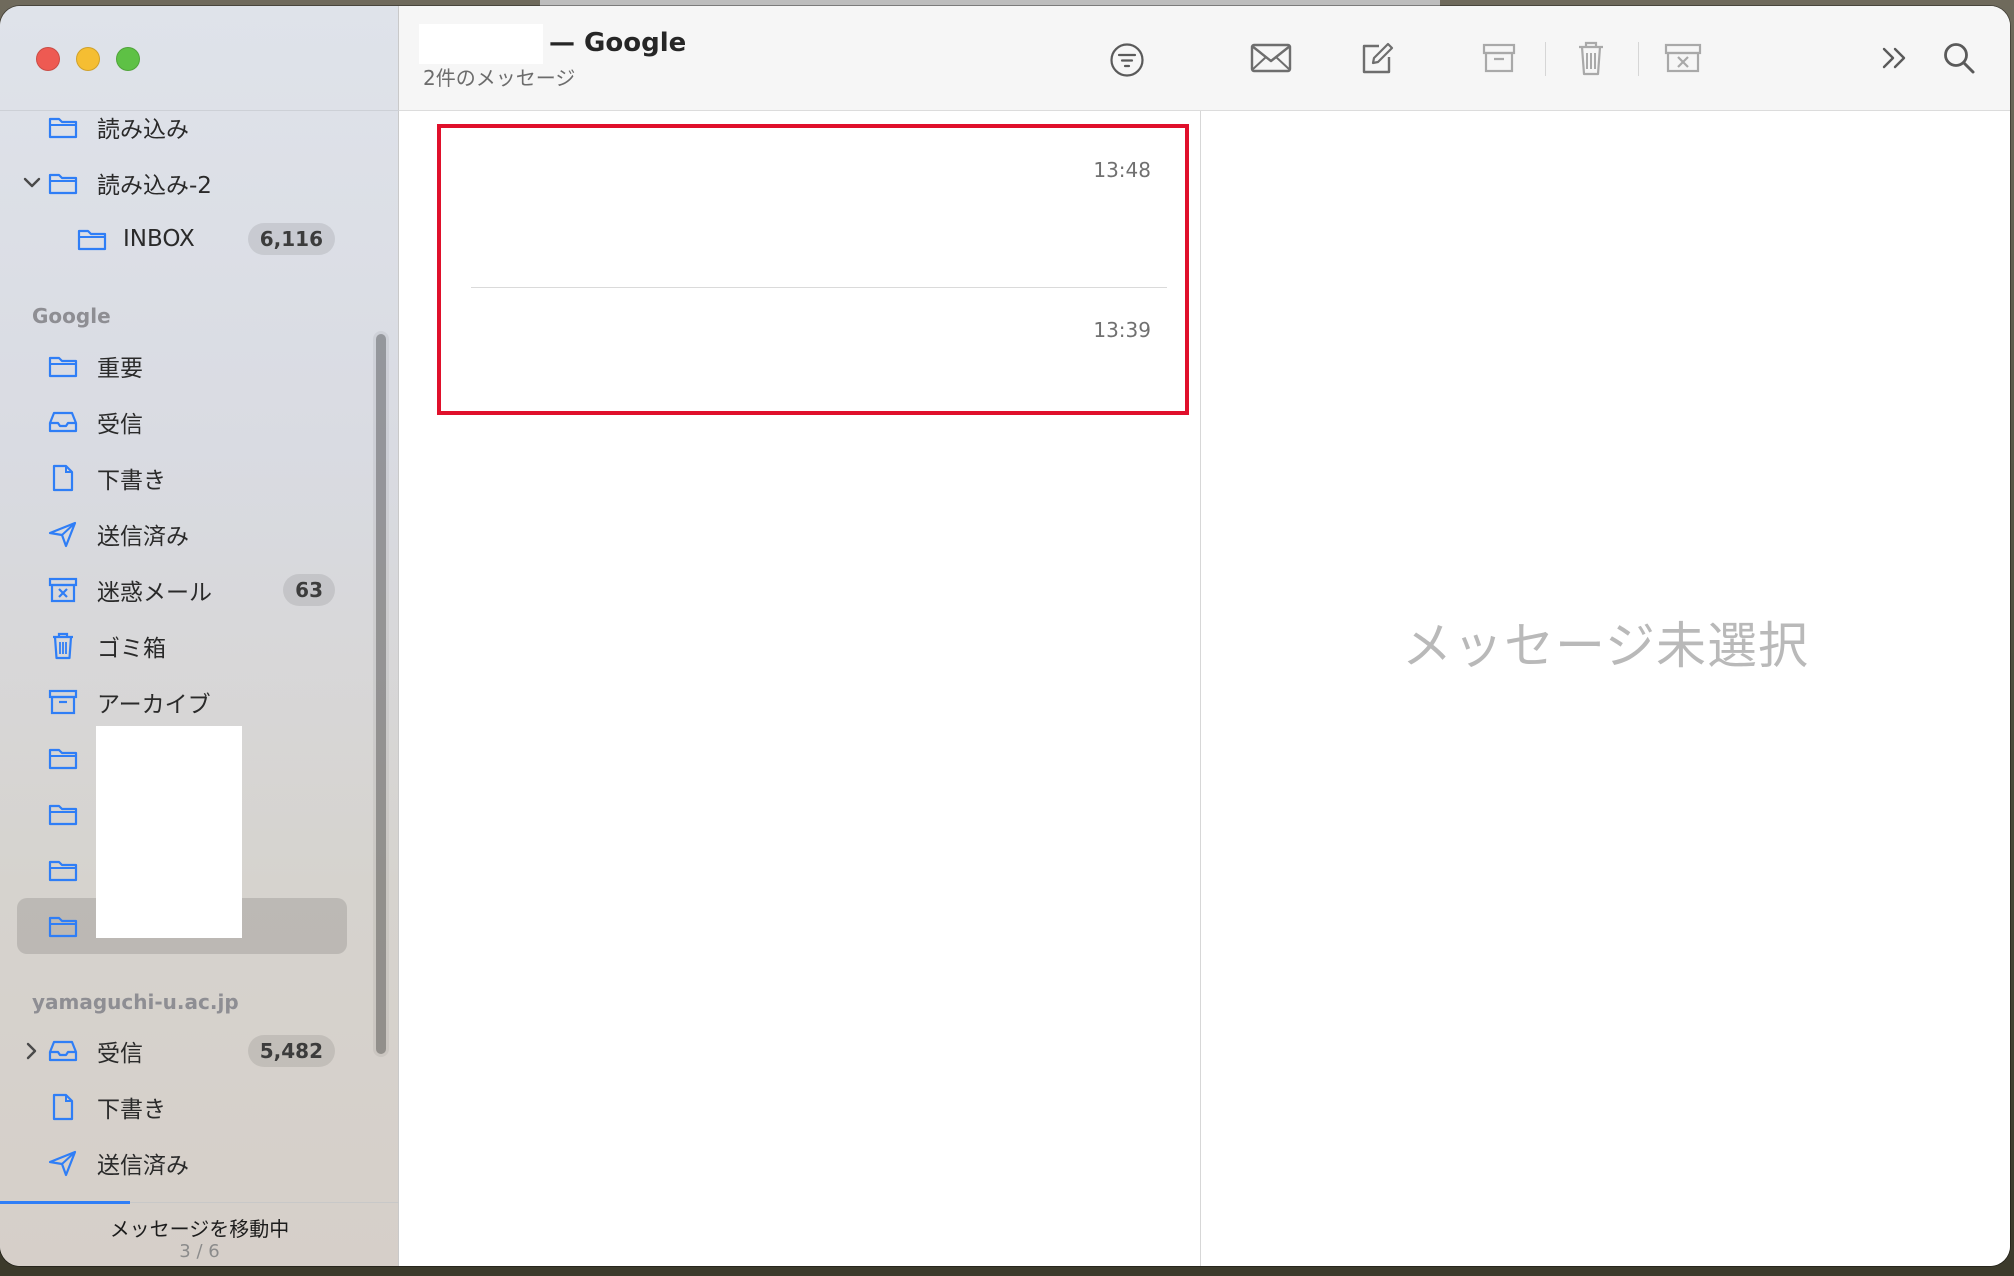 The width and height of the screenshot is (2014, 1276). What do you see at coordinates (499, 78) in the screenshot?
I see `message-count: 2件のメッセージ` at bounding box center [499, 78].